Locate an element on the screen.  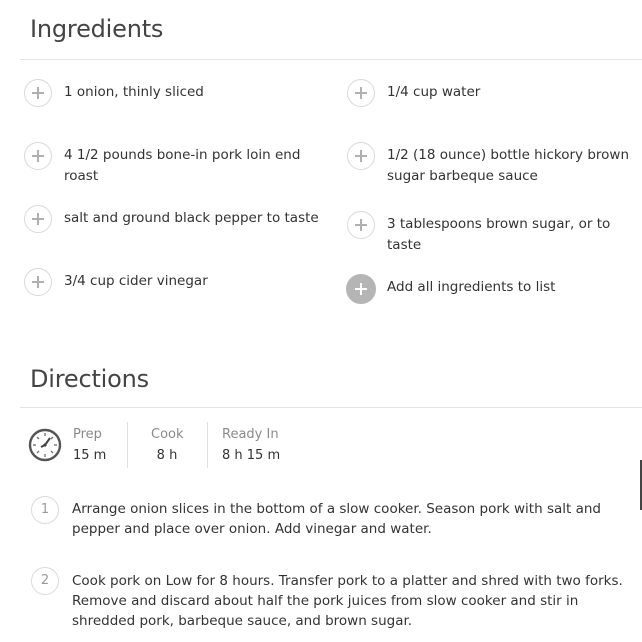
ready-time: Ready In 8 h 15 m is located at coordinates (251, 448).